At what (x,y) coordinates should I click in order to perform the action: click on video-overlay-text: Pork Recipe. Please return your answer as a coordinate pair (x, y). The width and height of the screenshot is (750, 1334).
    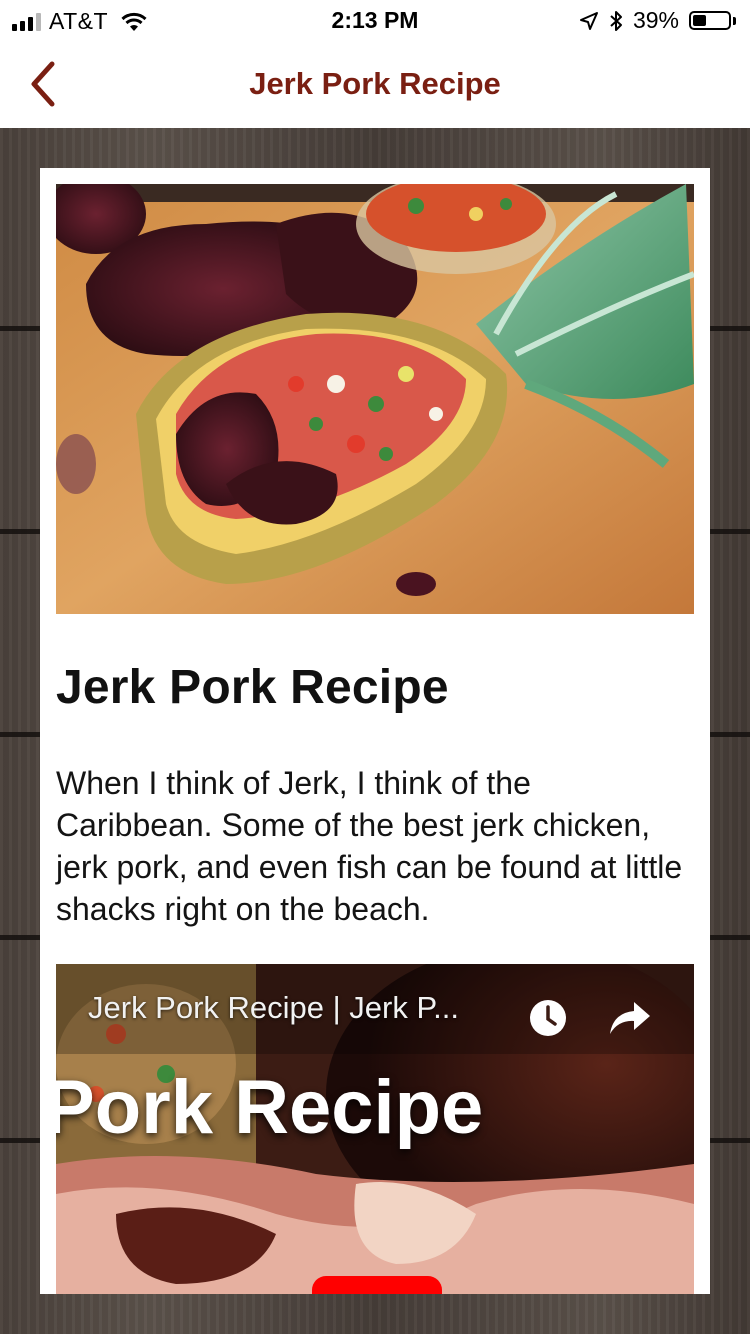
    Looking at the image, I should click on (270, 1107).